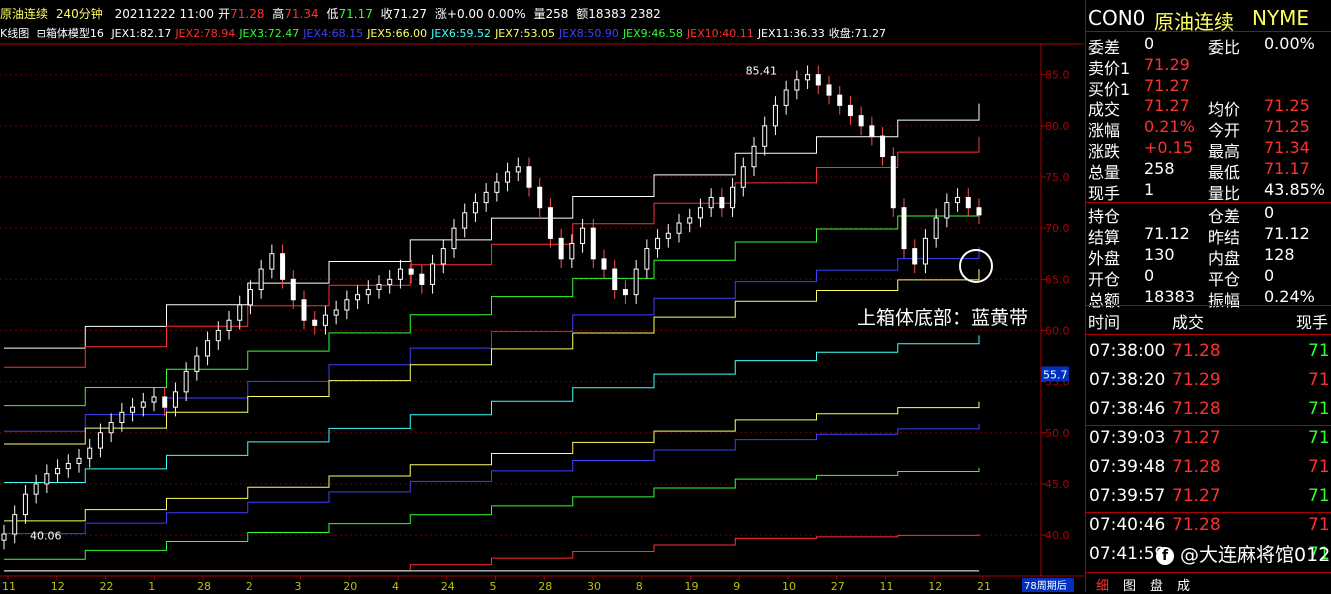 This screenshot has height=594, width=1331. Describe the element at coordinates (14, 33) in the screenshot. I see `kline-label: K线图` at that location.